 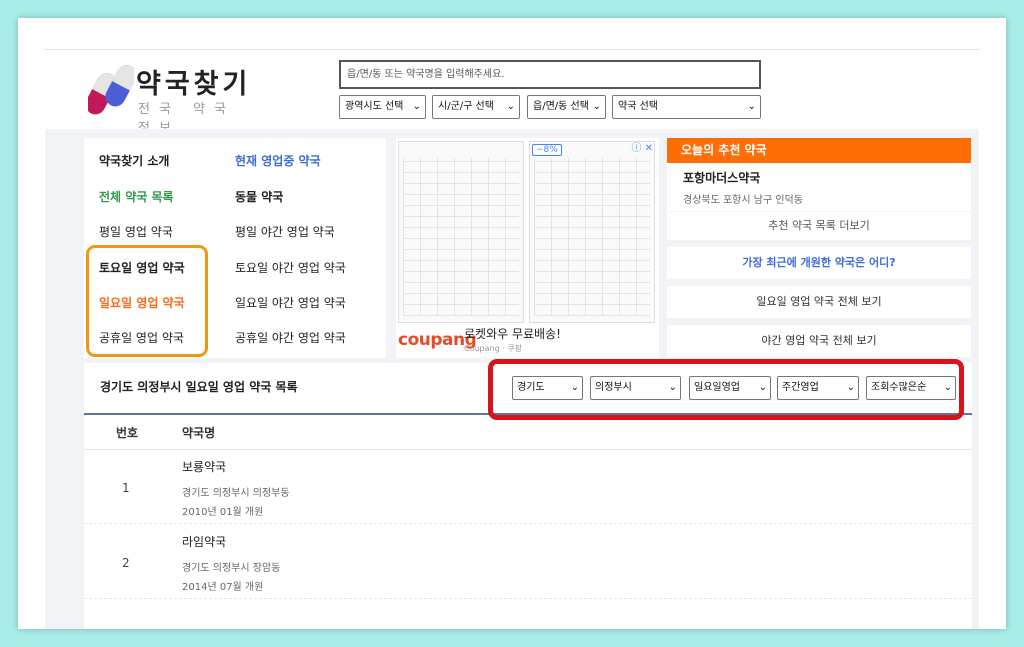 What do you see at coordinates (290, 302) in the screenshot?
I see `menu-sunday-night: 일요일 야간 영업 약국` at bounding box center [290, 302].